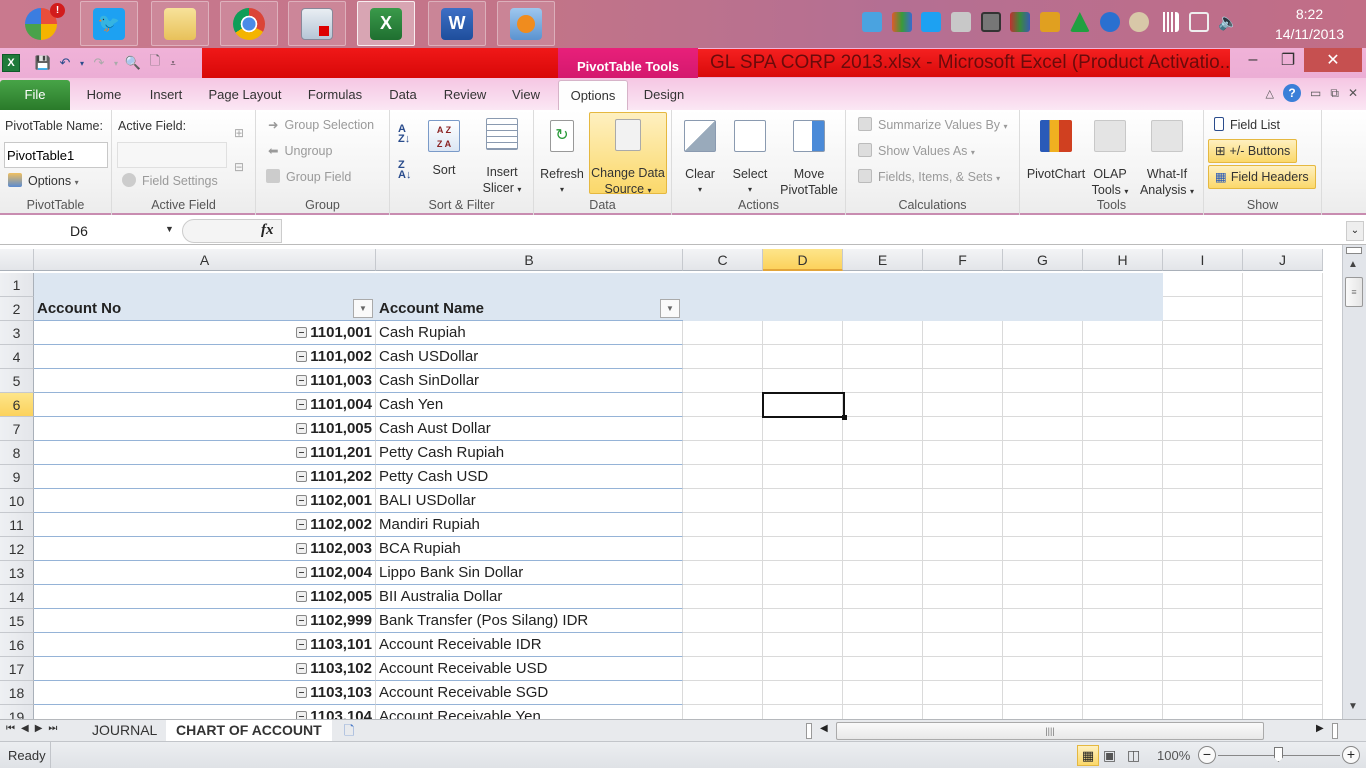 The height and width of the screenshot is (768, 1366). What do you see at coordinates (17, 405) in the screenshot?
I see `row-header-6: 6` at bounding box center [17, 405].